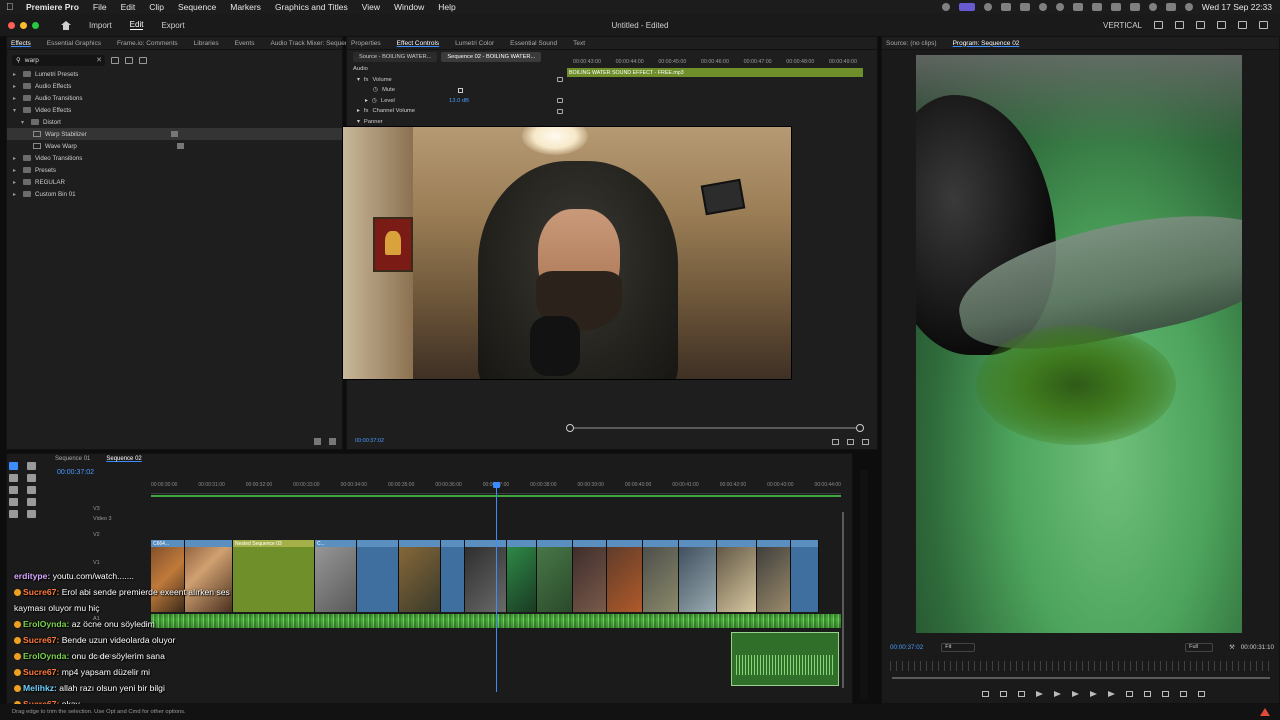  What do you see at coordinates (1237, 7) in the screenshot?
I see `menubar-clock: Wed 17 Sep 22:33` at bounding box center [1237, 7].